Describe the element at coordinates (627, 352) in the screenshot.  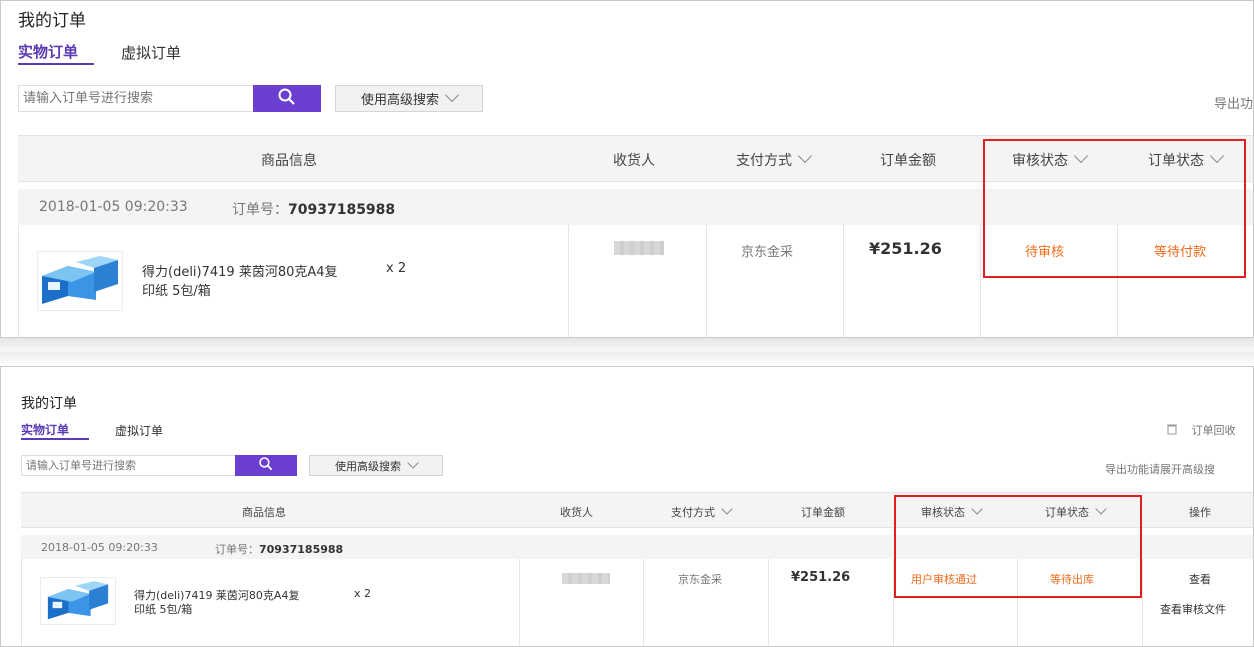
I see `panel-divider` at that location.